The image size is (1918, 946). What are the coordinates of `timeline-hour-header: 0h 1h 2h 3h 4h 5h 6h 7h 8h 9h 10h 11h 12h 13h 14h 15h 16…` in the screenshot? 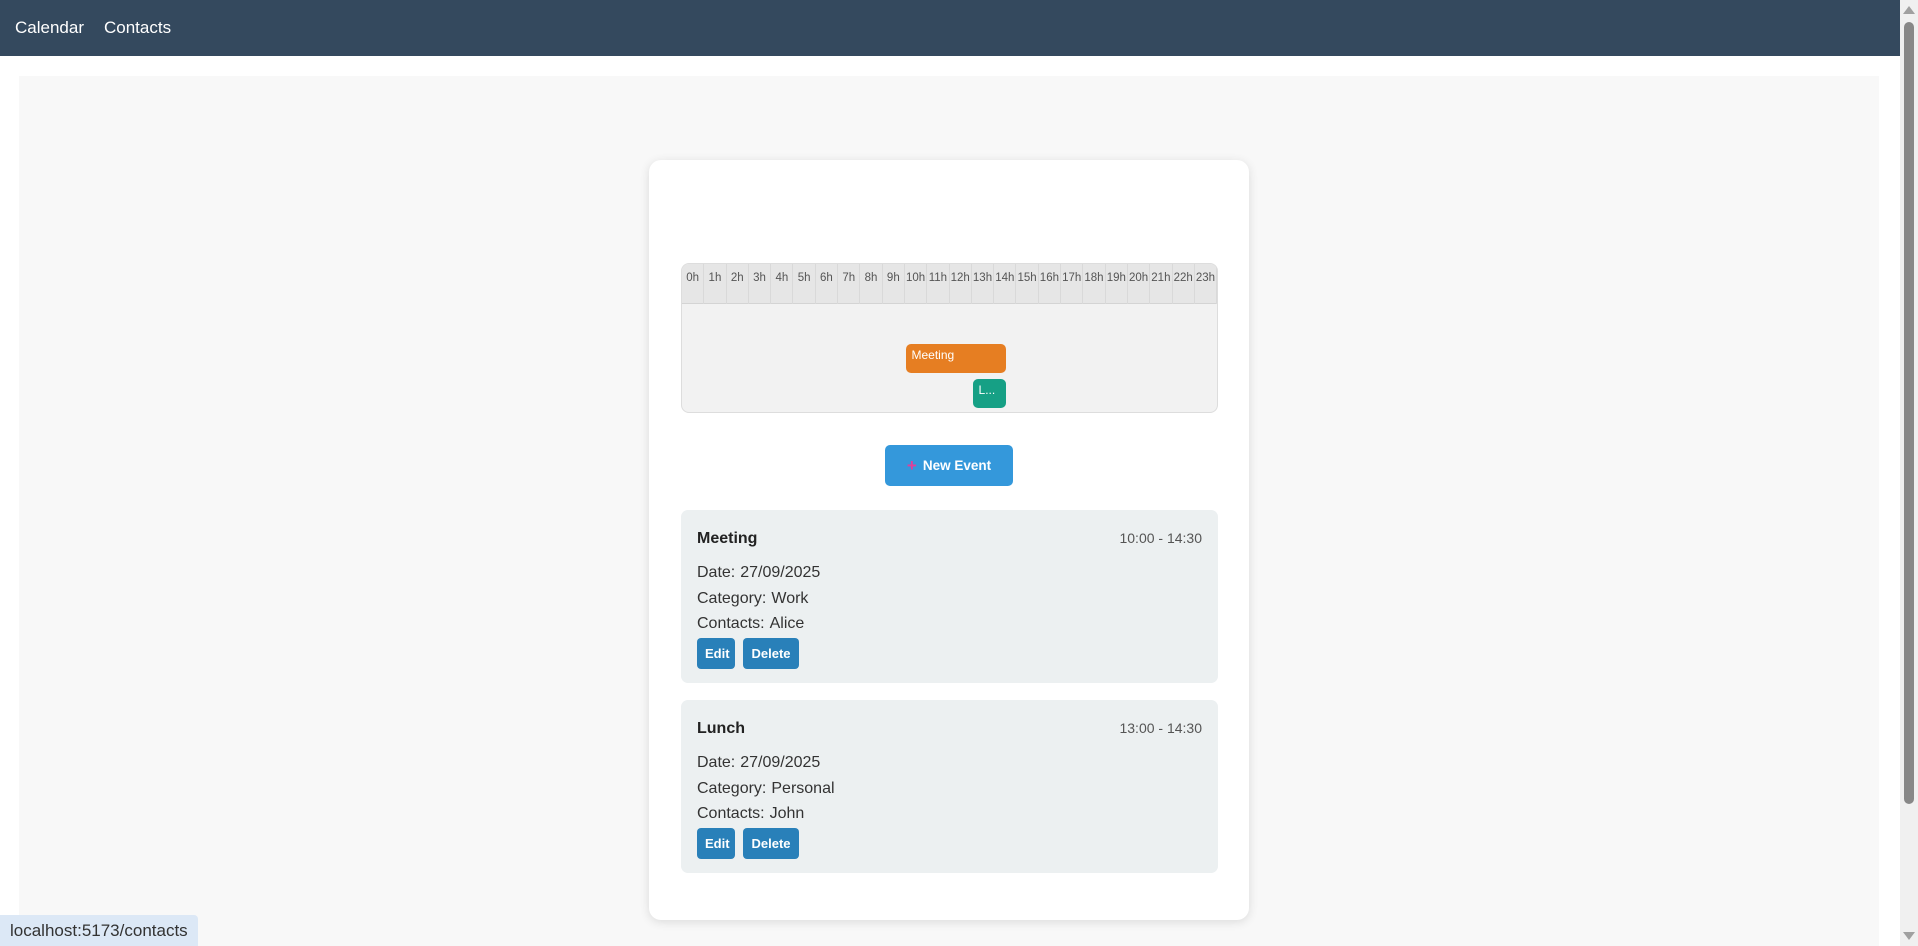 It's located at (949, 284).